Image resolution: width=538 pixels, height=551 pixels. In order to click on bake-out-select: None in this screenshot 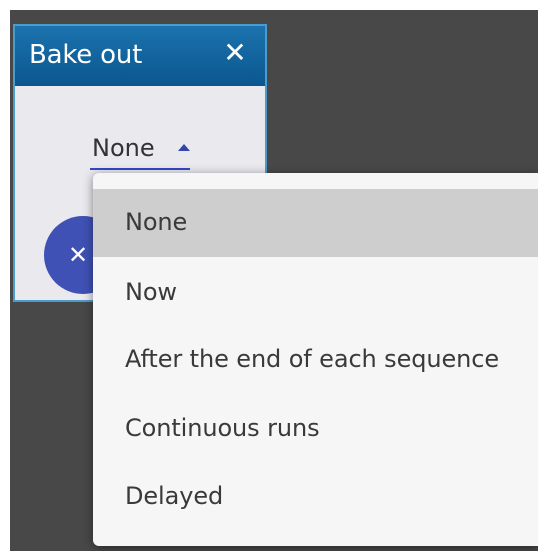, I will do `click(140, 150)`.